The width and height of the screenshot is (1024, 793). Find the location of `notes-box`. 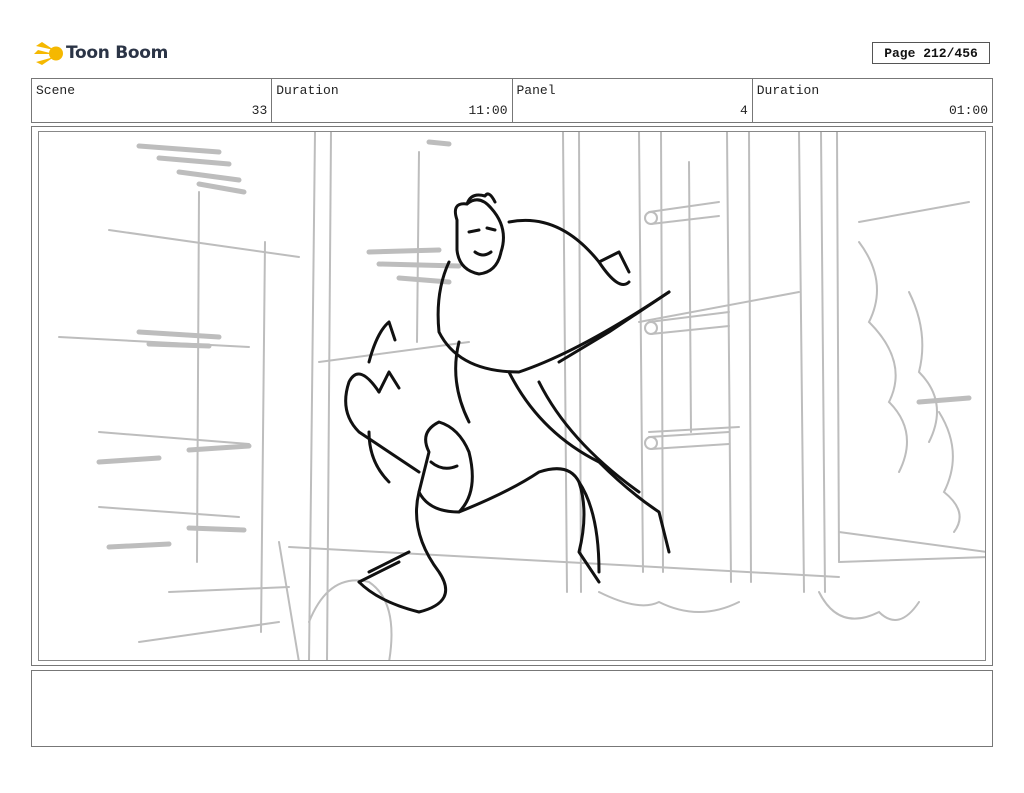

notes-box is located at coordinates (512, 708).